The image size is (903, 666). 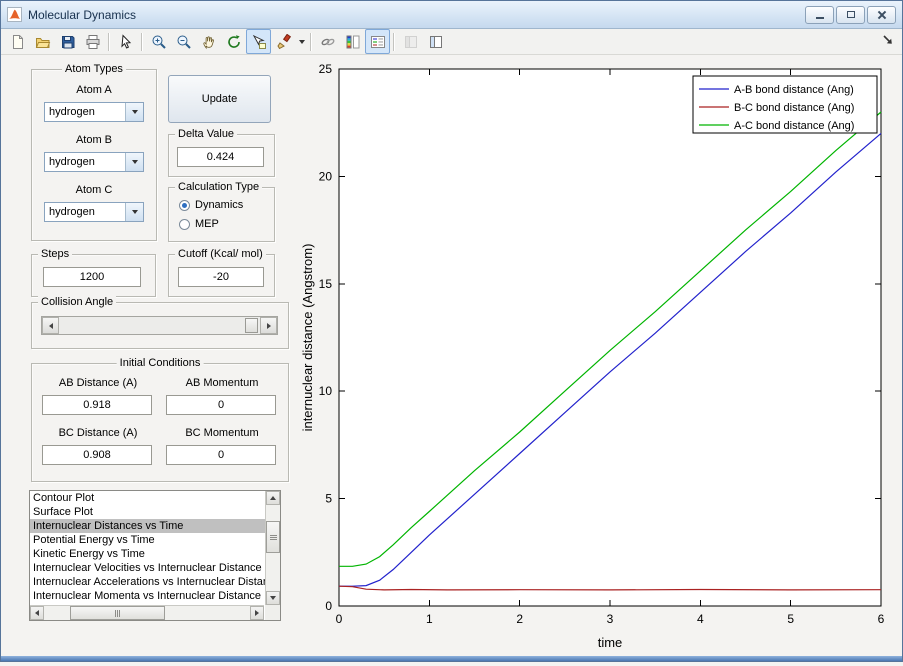 What do you see at coordinates (519, 619) in the screenshot?
I see `svg-text: 2` at bounding box center [519, 619].